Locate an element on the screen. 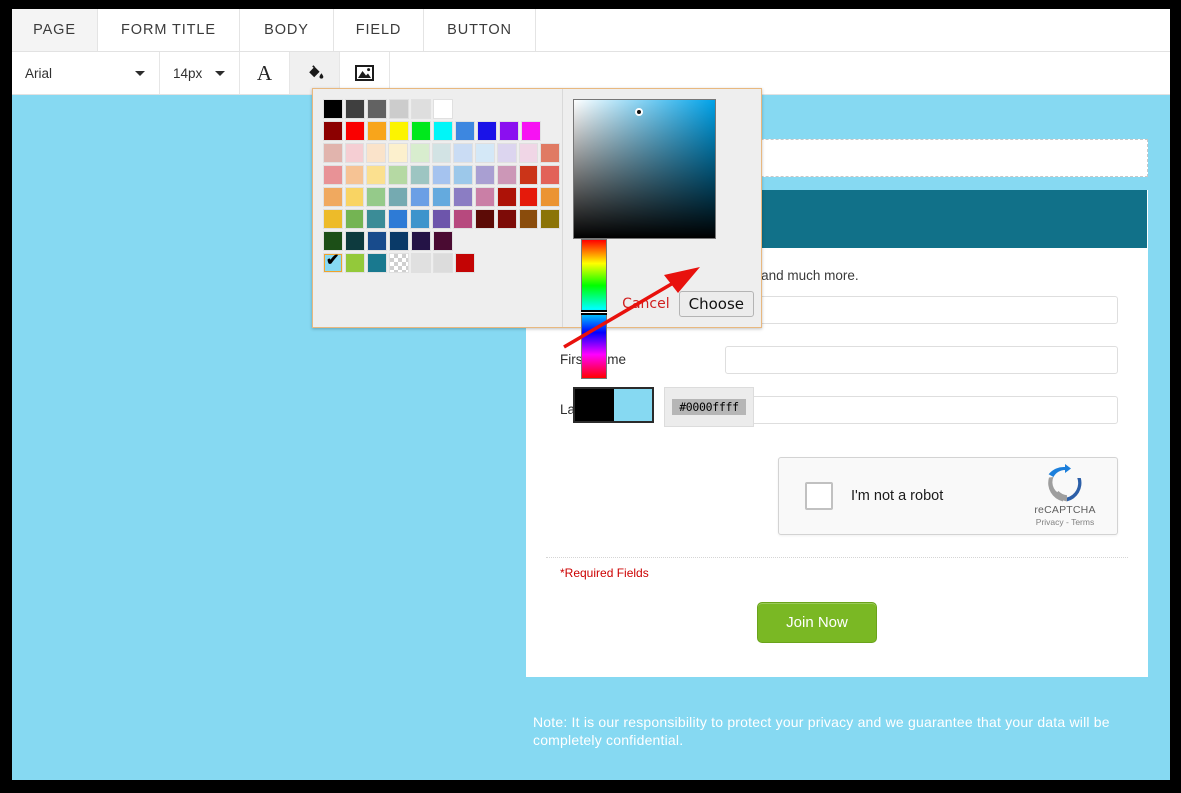 This screenshot has height=793, width=1181. choose-button: Choose is located at coordinates (716, 304).